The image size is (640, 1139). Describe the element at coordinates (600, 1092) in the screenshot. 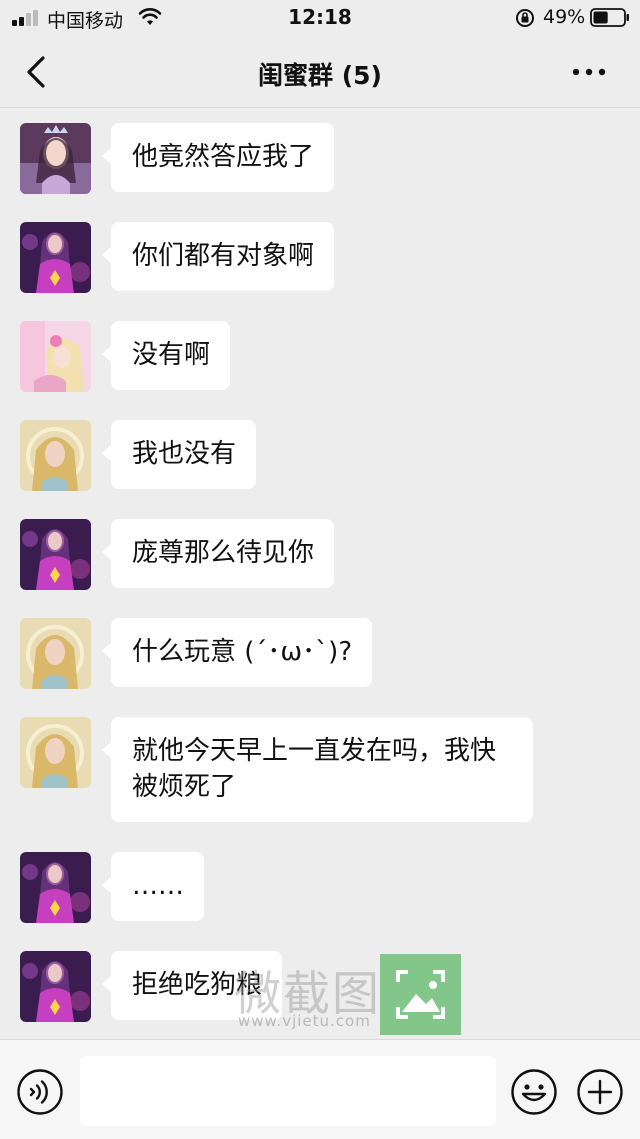

I see `plus-icon` at that location.